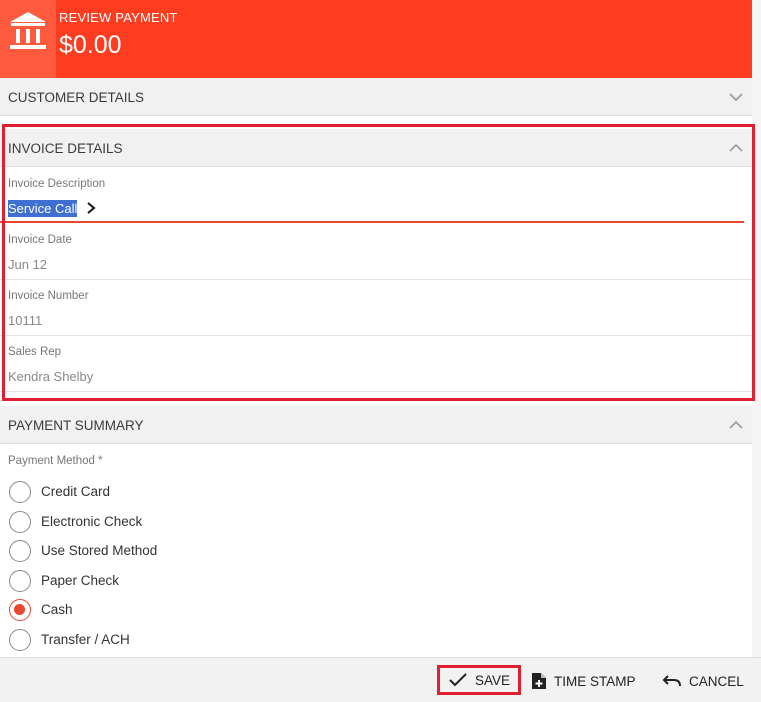 The width and height of the screenshot is (761, 702). Describe the element at coordinates (92, 521) in the screenshot. I see `radio-label: Electronic Check` at that location.